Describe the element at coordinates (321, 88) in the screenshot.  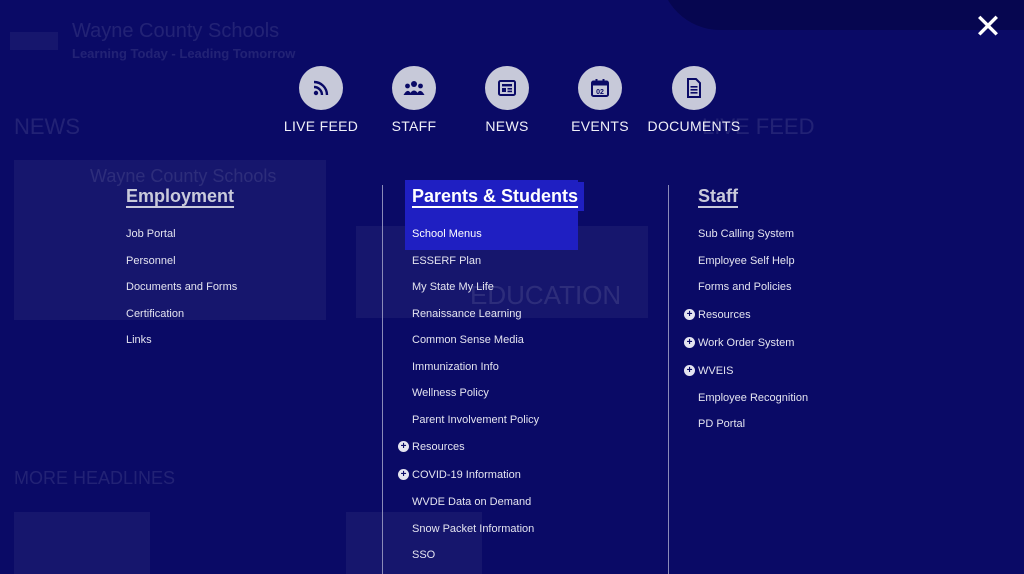
I see `rss-icon` at that location.